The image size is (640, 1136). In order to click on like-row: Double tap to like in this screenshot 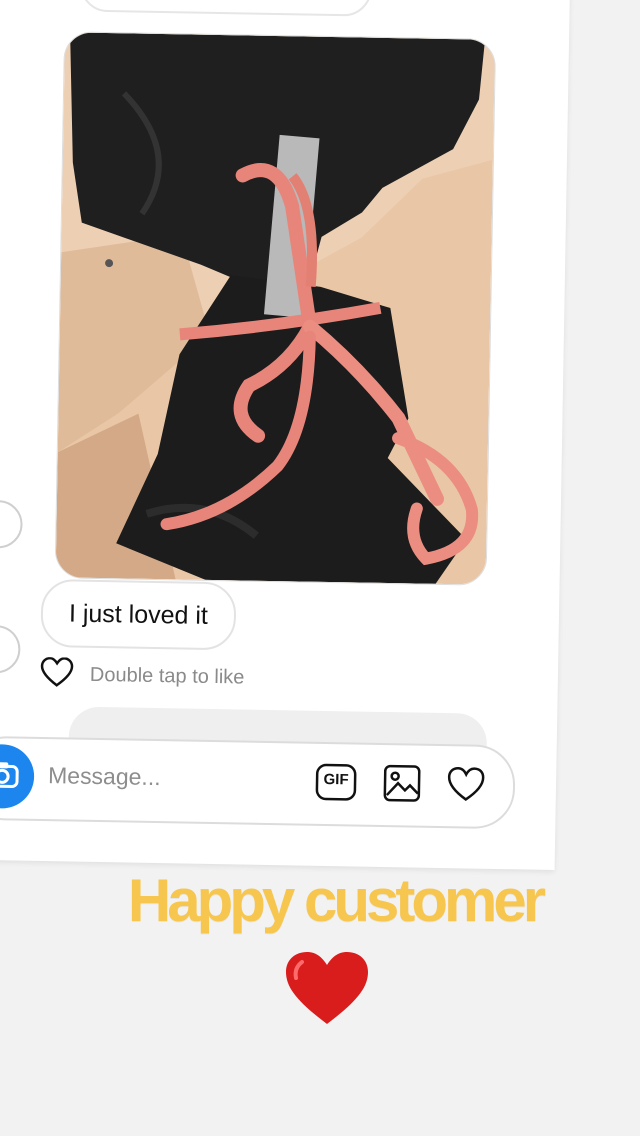, I will do `click(142, 676)`.